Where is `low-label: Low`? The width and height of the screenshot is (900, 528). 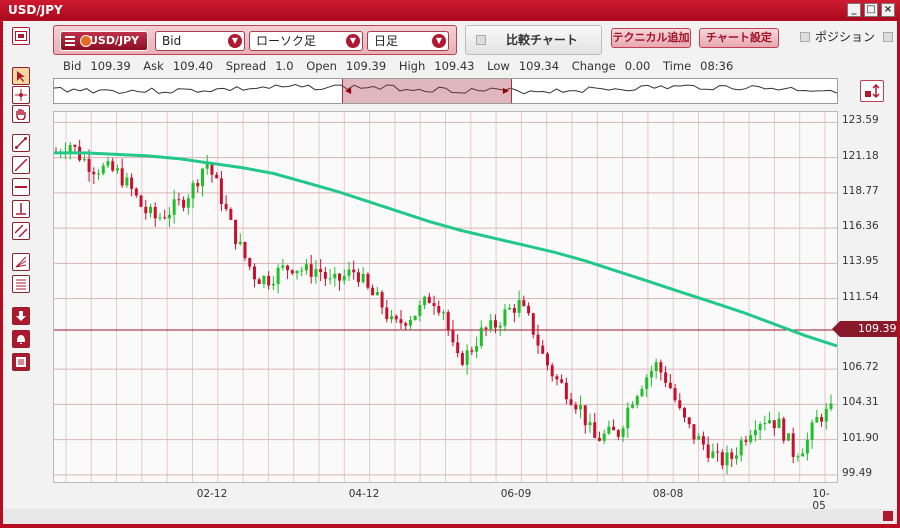
low-label: Low is located at coordinates (498, 66).